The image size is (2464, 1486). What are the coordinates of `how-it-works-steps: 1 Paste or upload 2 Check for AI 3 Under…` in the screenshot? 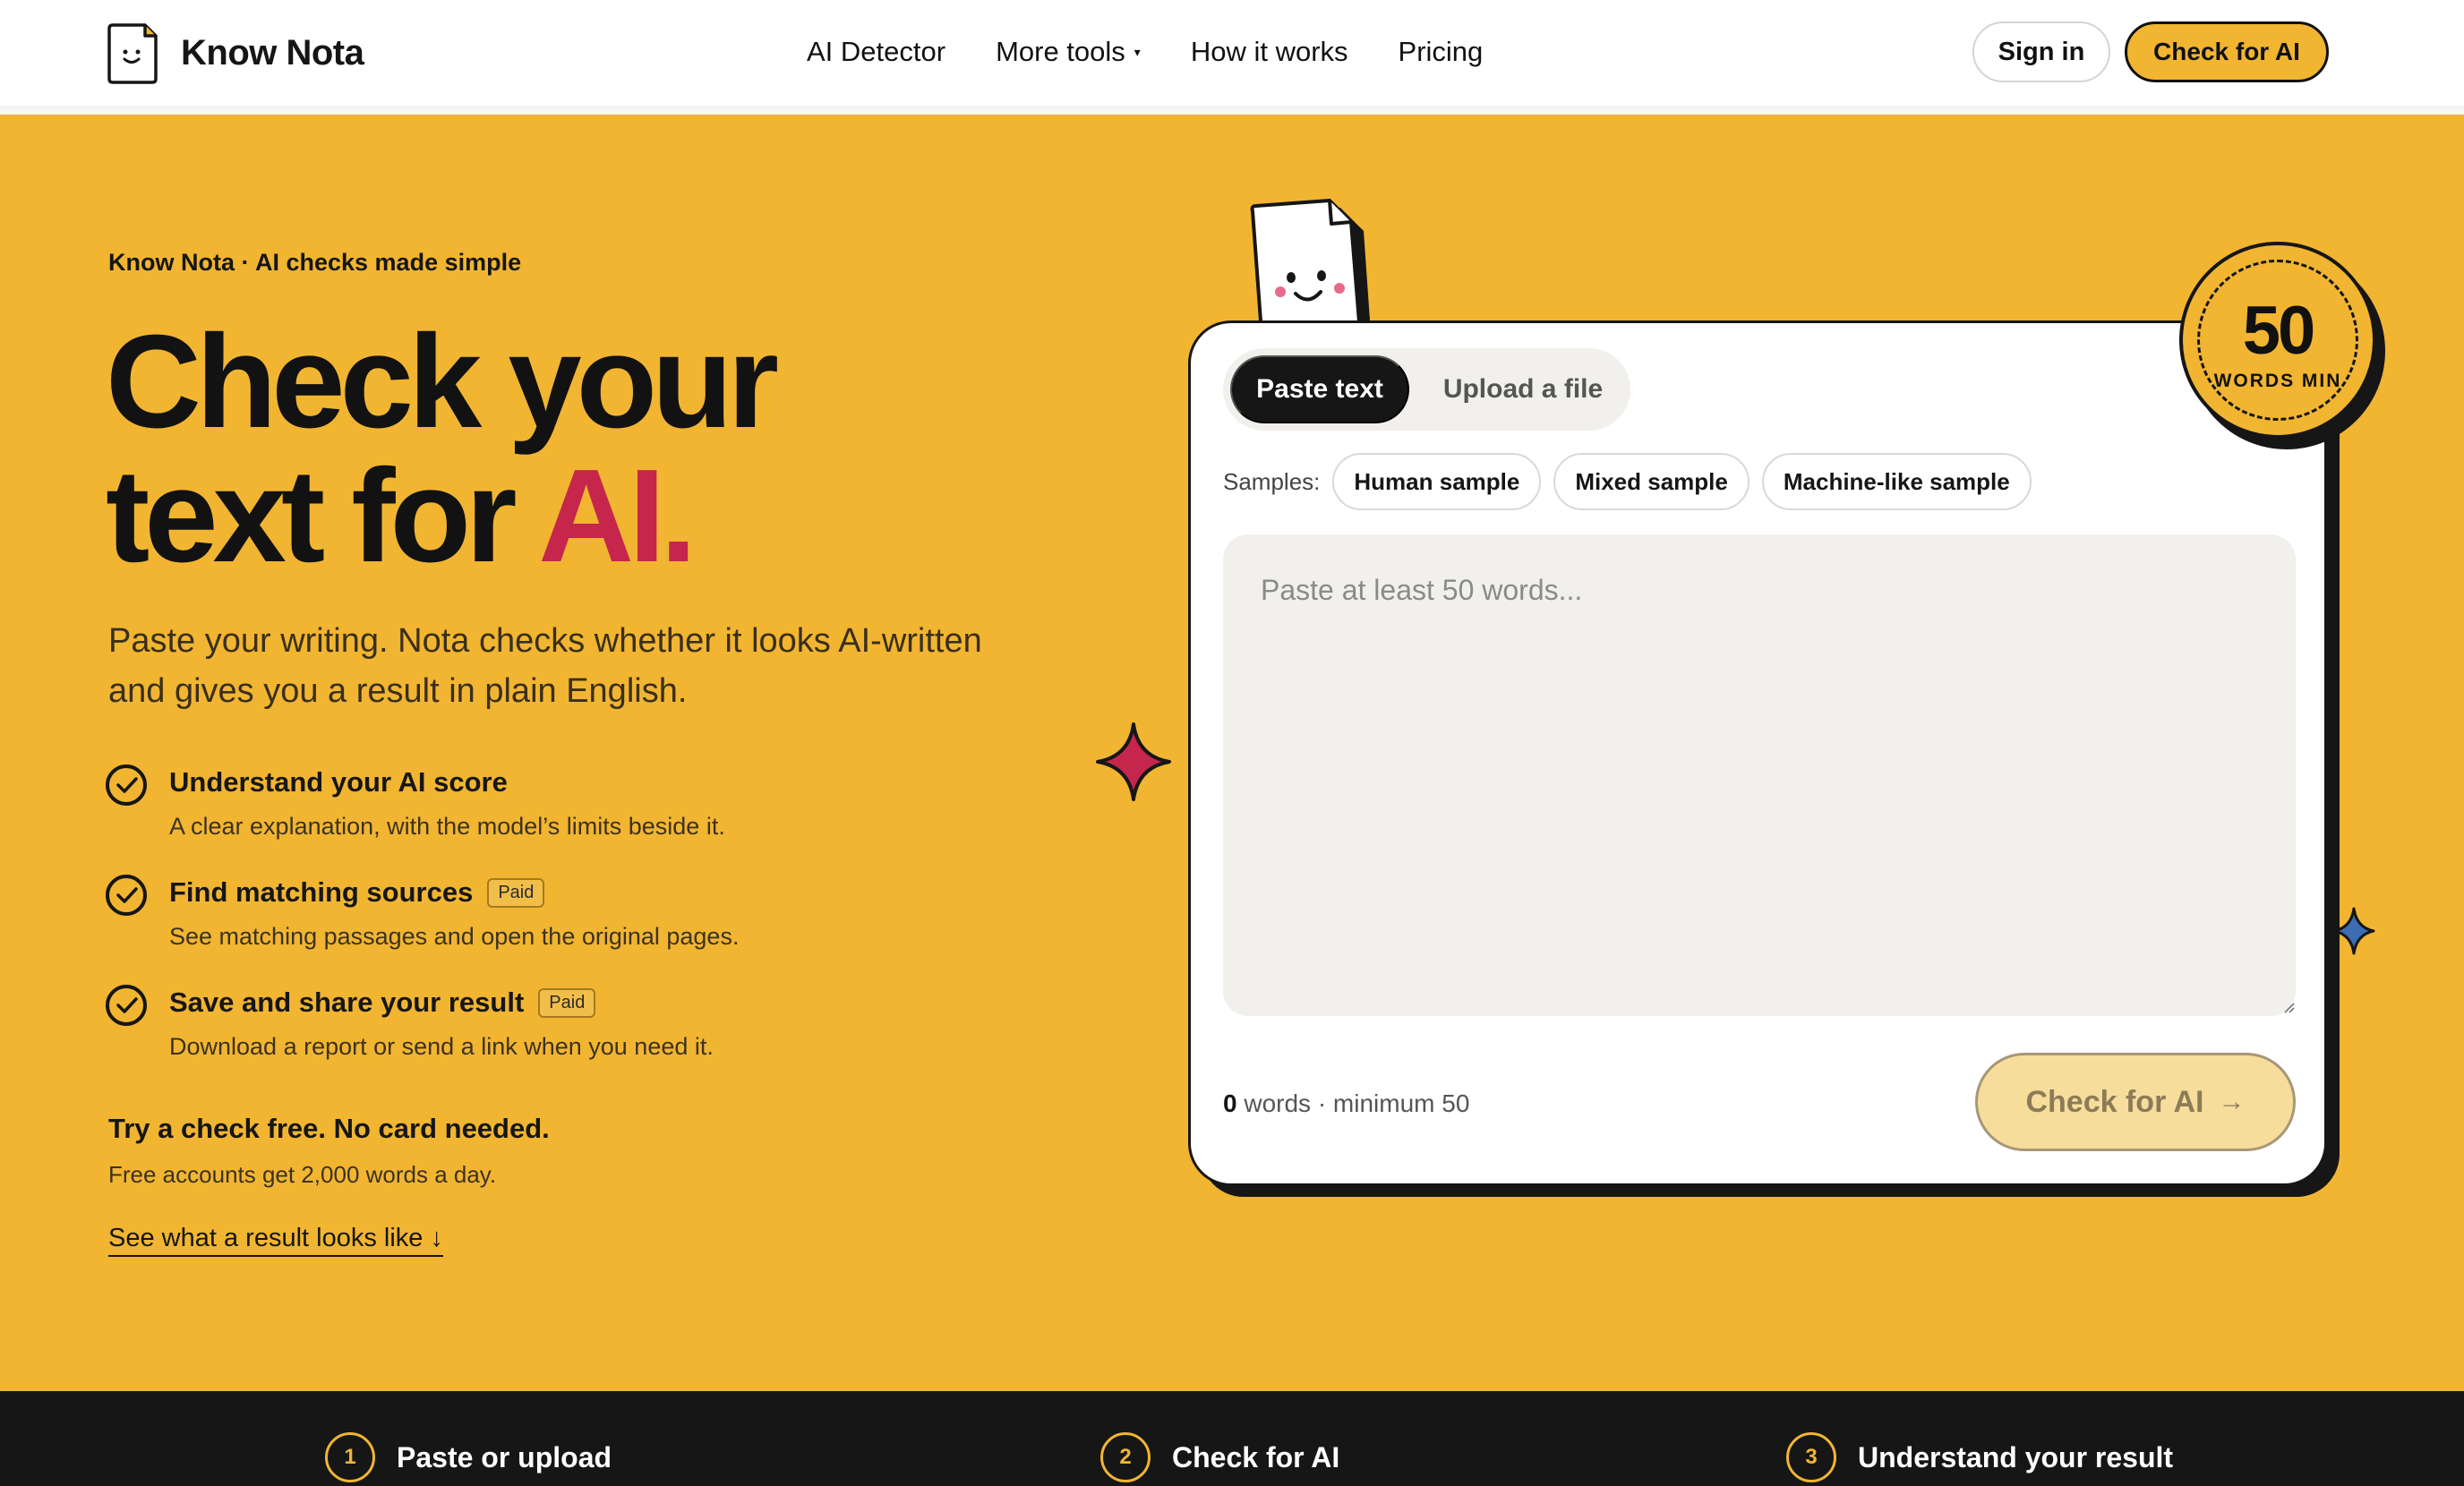 It's located at (1232, 1438).